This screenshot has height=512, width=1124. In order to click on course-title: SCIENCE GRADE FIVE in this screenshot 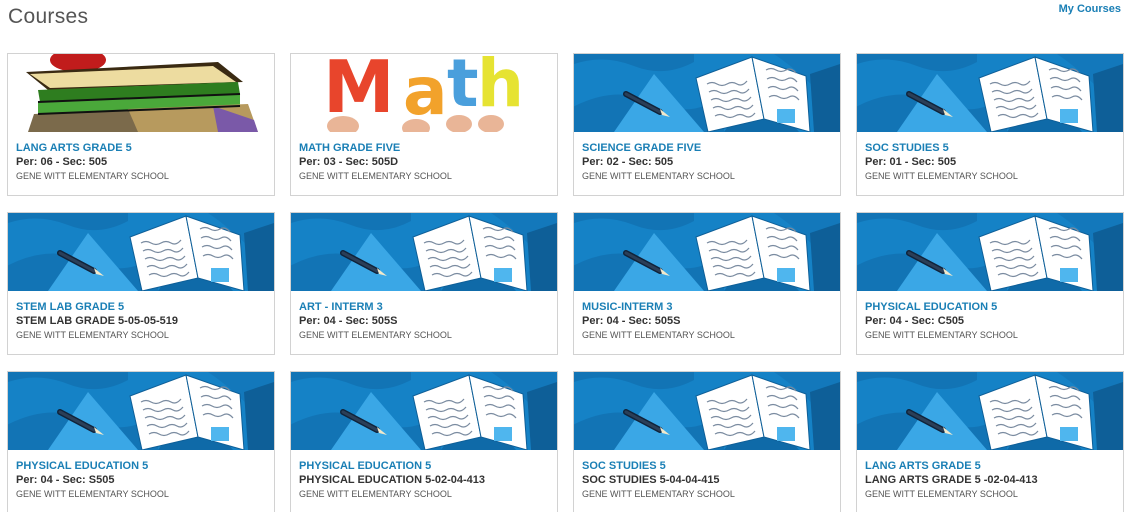, I will do `click(708, 148)`.